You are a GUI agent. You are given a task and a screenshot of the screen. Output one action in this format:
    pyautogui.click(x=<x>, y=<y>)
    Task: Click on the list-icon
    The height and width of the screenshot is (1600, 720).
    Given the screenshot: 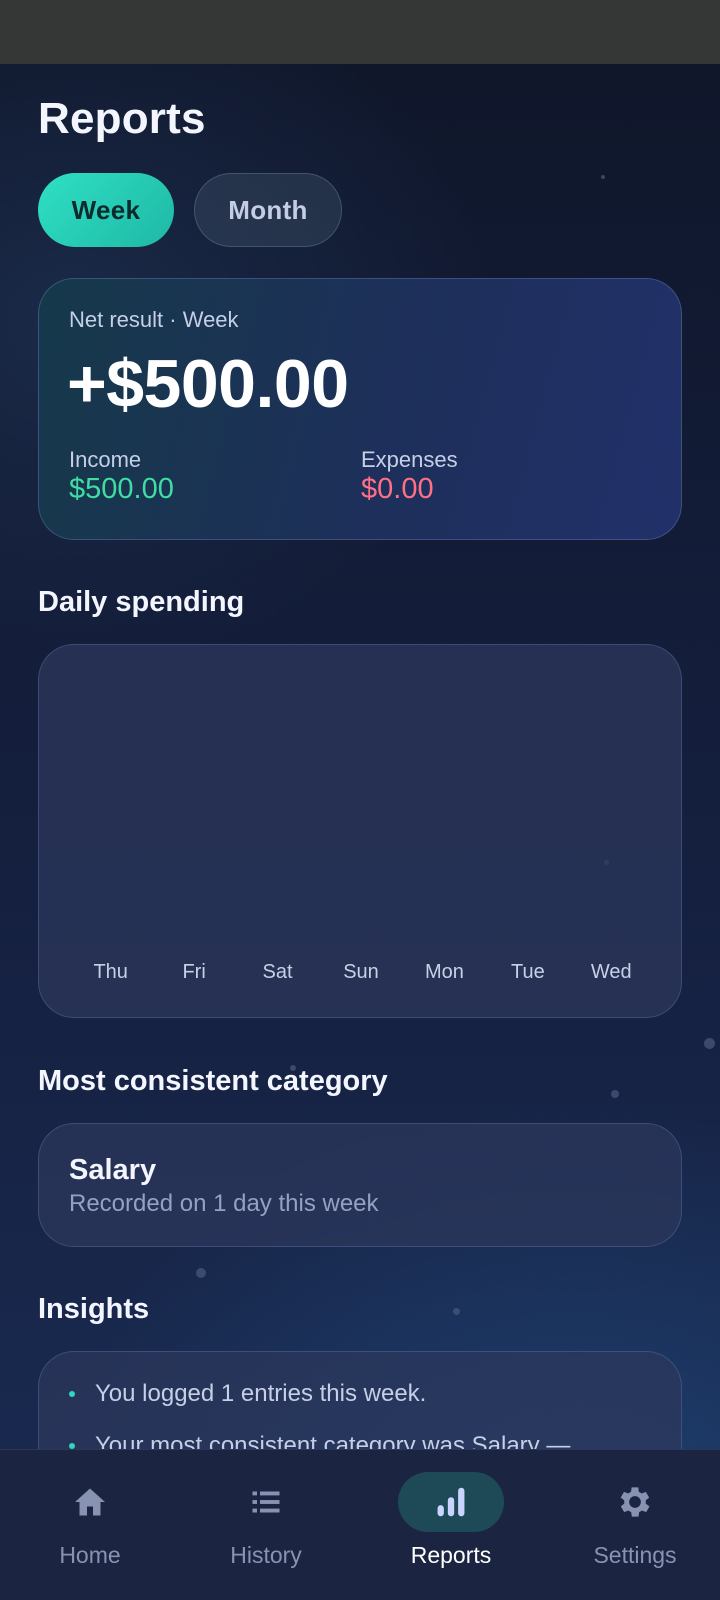 What is the action you would take?
    pyautogui.click(x=266, y=1502)
    